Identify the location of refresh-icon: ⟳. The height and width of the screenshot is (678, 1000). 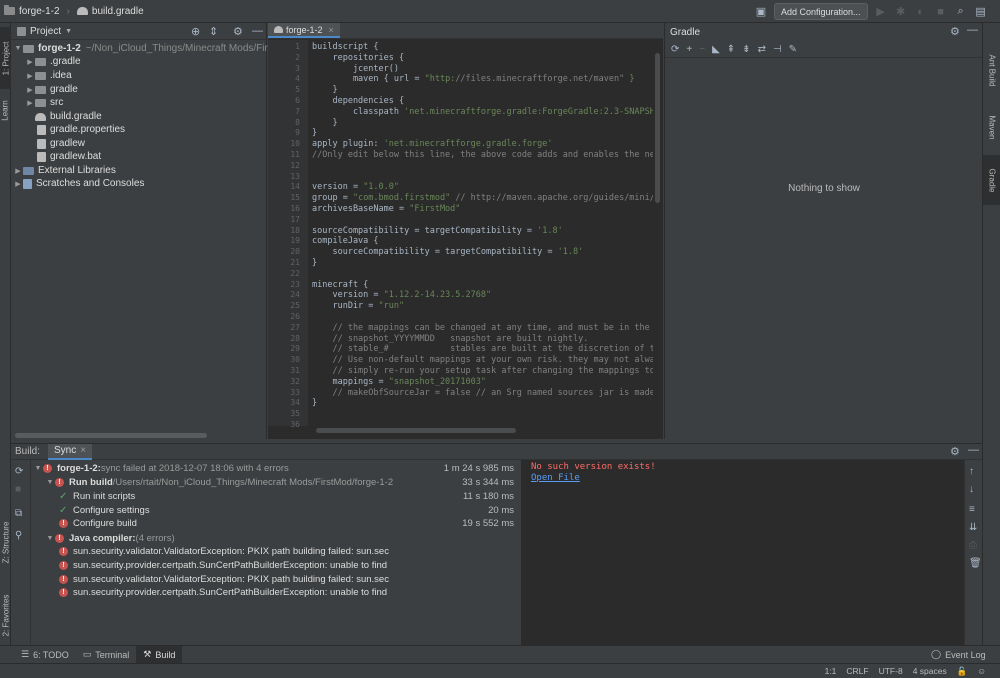
(675, 49).